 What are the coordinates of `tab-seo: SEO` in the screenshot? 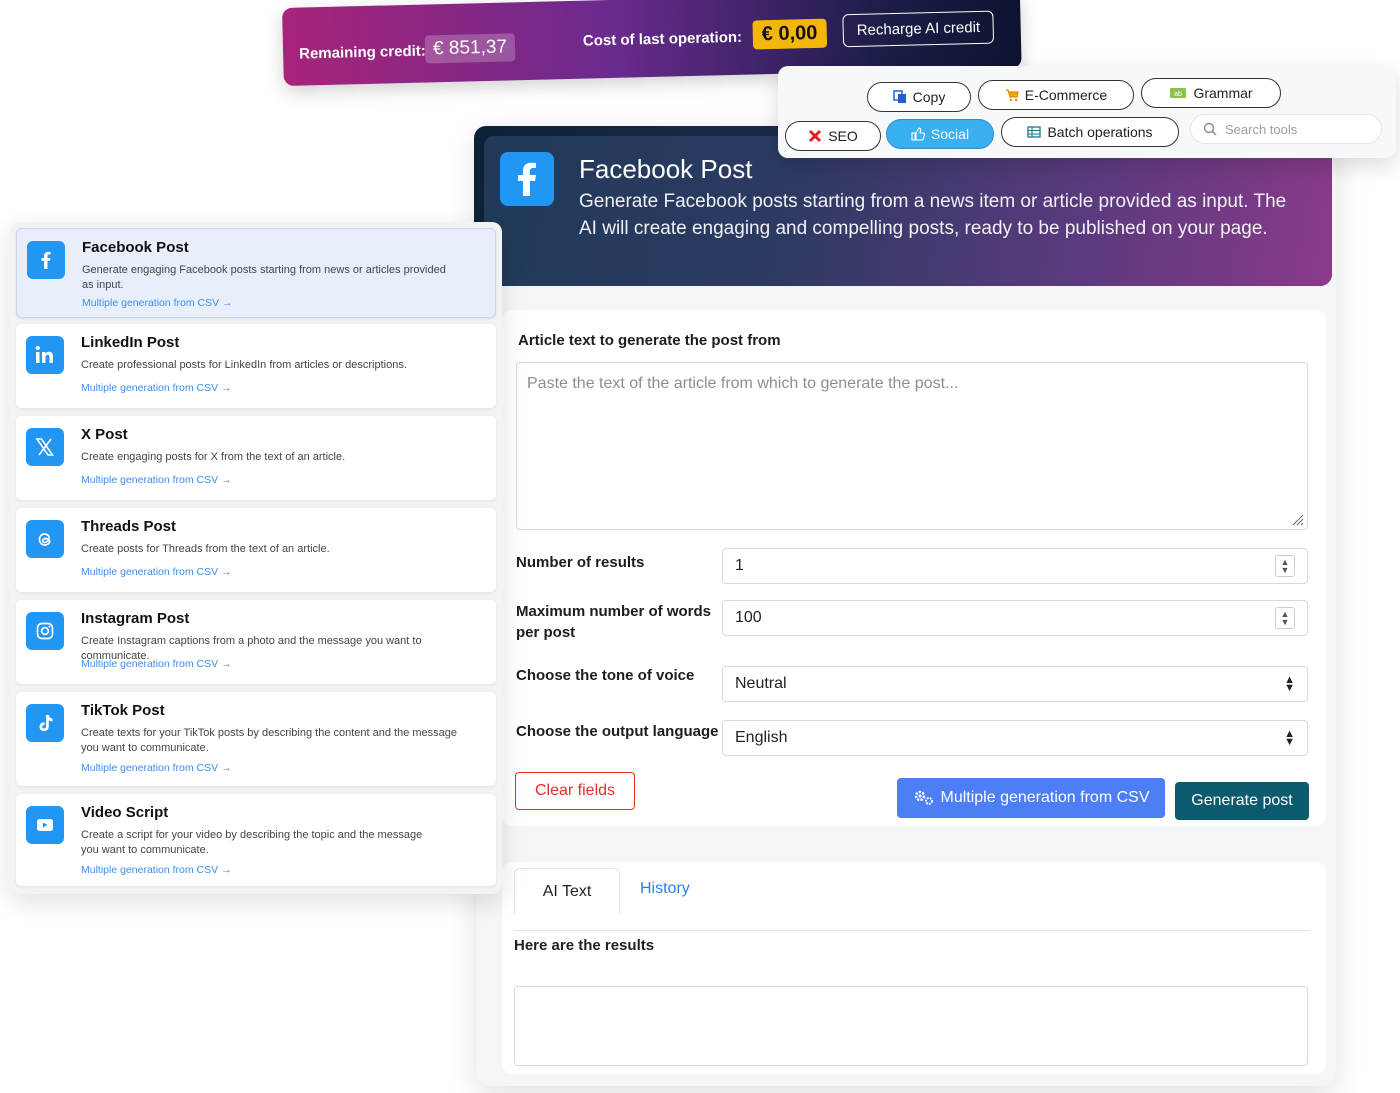 It's located at (833, 136).